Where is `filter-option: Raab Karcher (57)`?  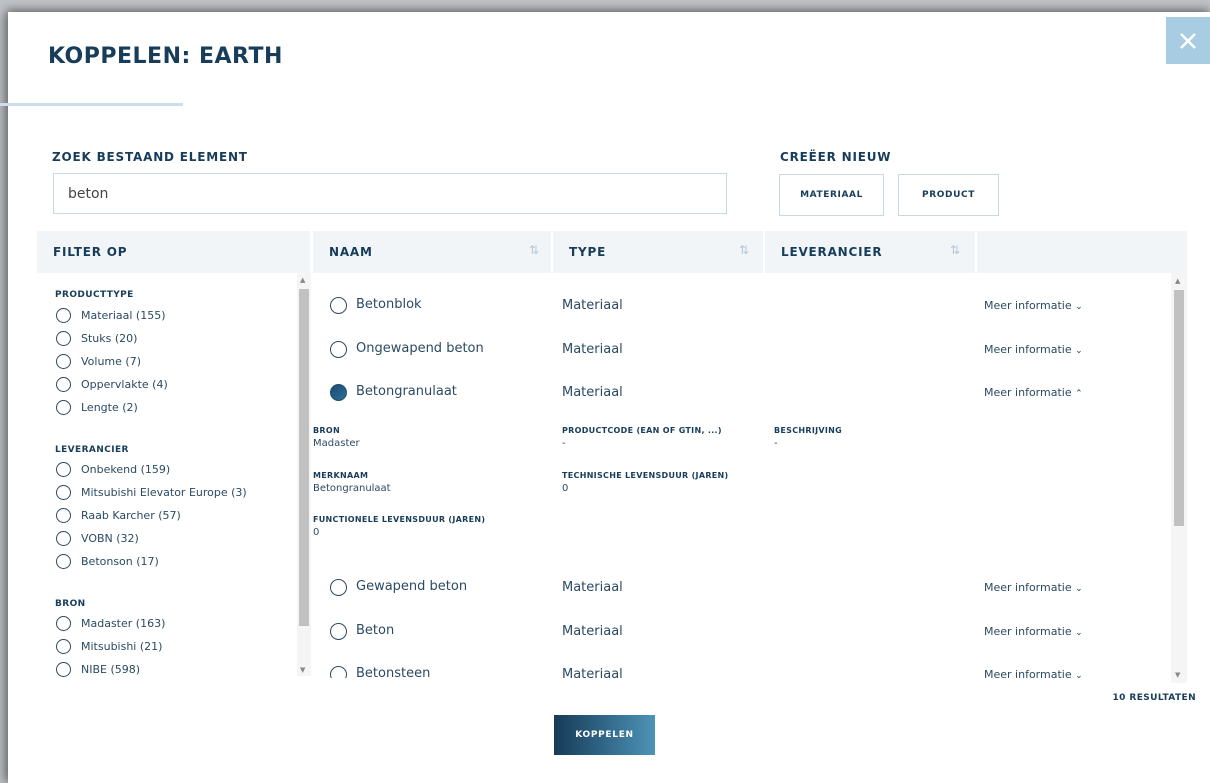
filter-option: Raab Karcher (57) is located at coordinates (118, 515).